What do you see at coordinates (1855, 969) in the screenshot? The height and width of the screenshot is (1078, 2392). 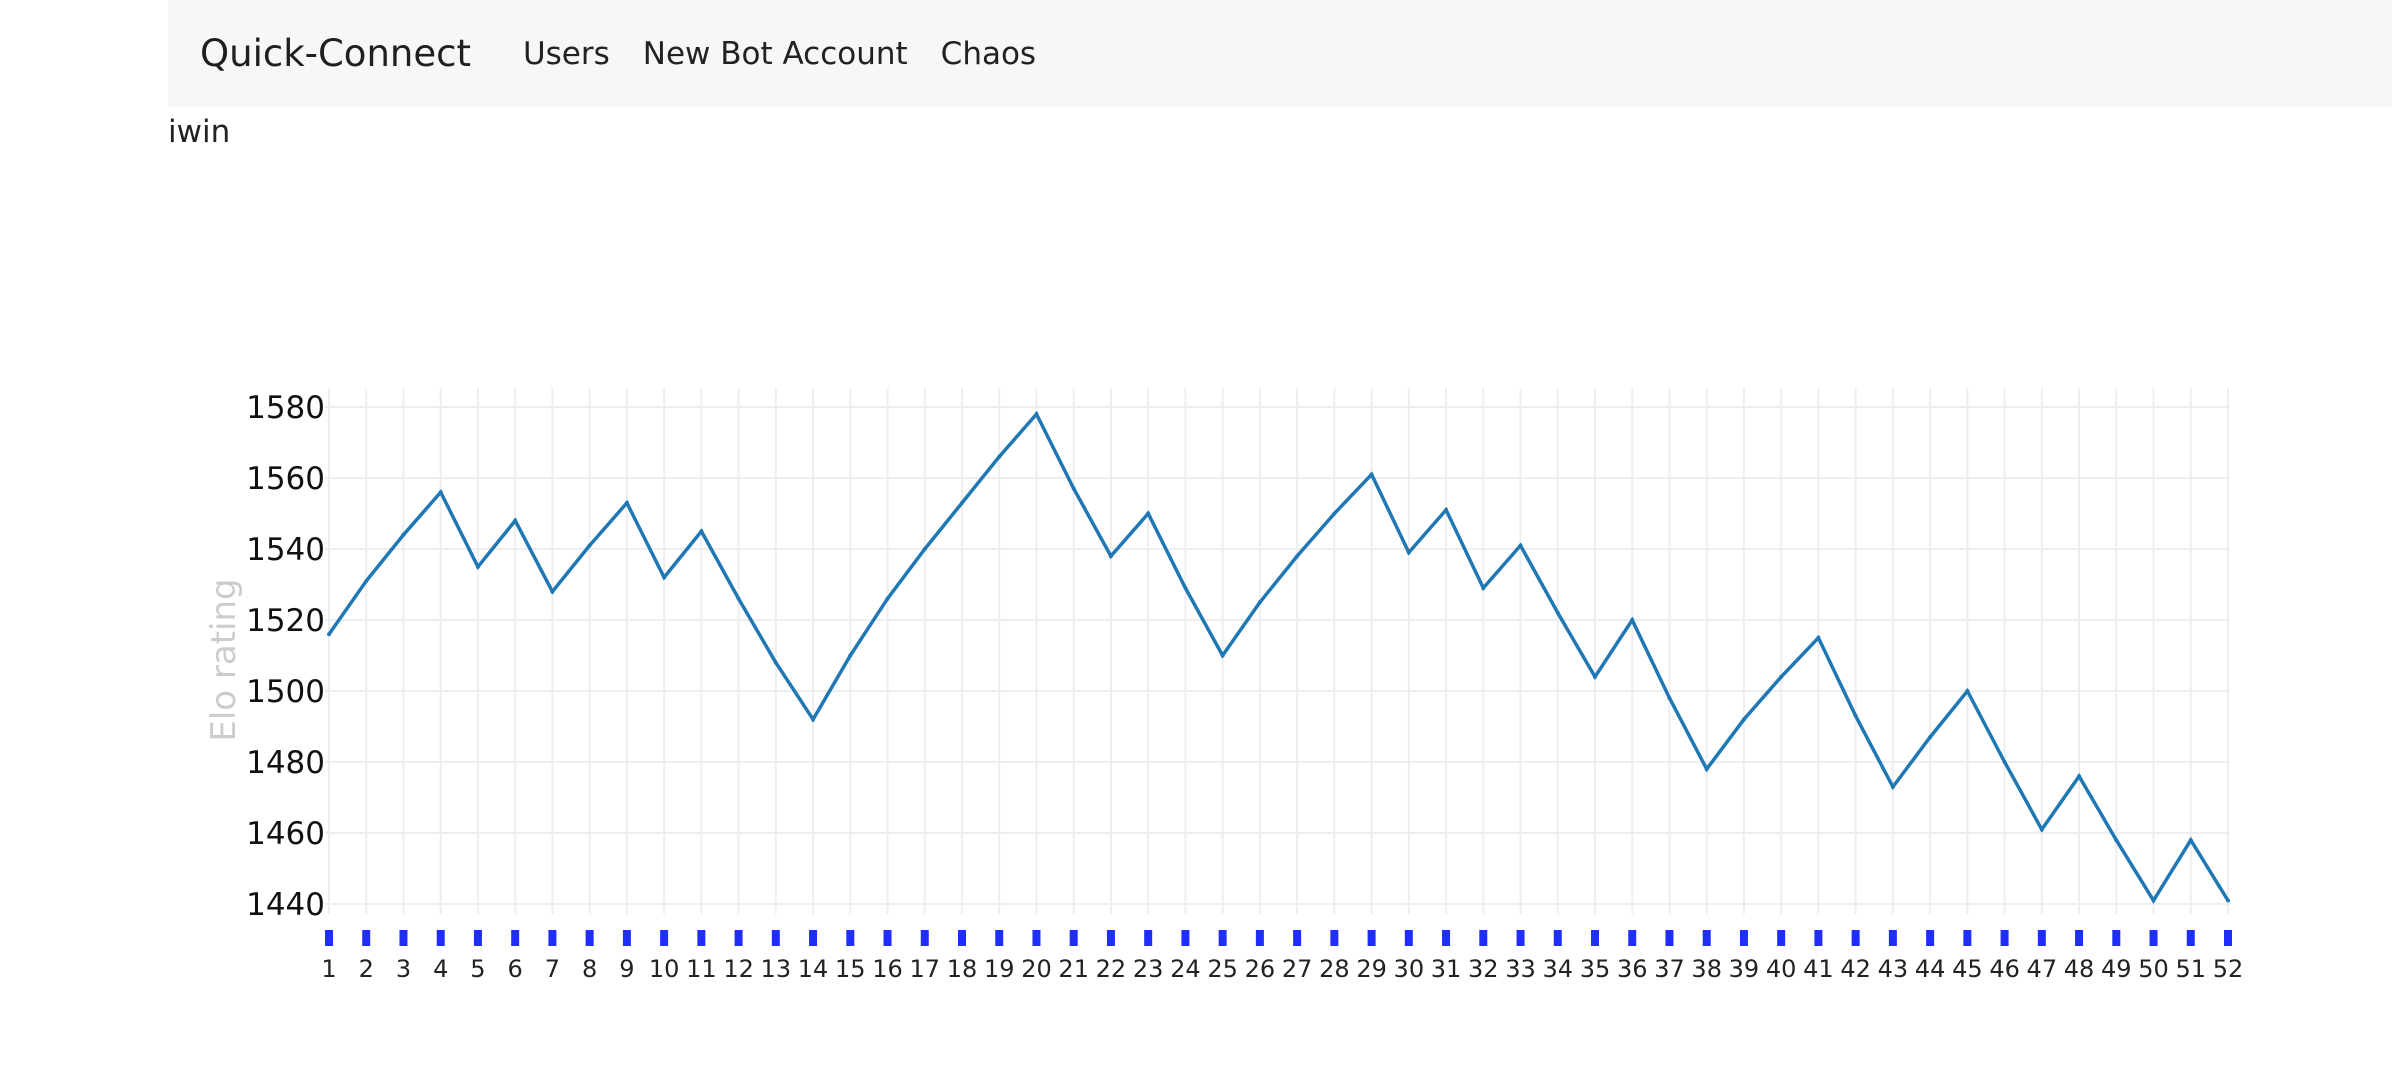 I see `x-tick-label: 42` at bounding box center [1855, 969].